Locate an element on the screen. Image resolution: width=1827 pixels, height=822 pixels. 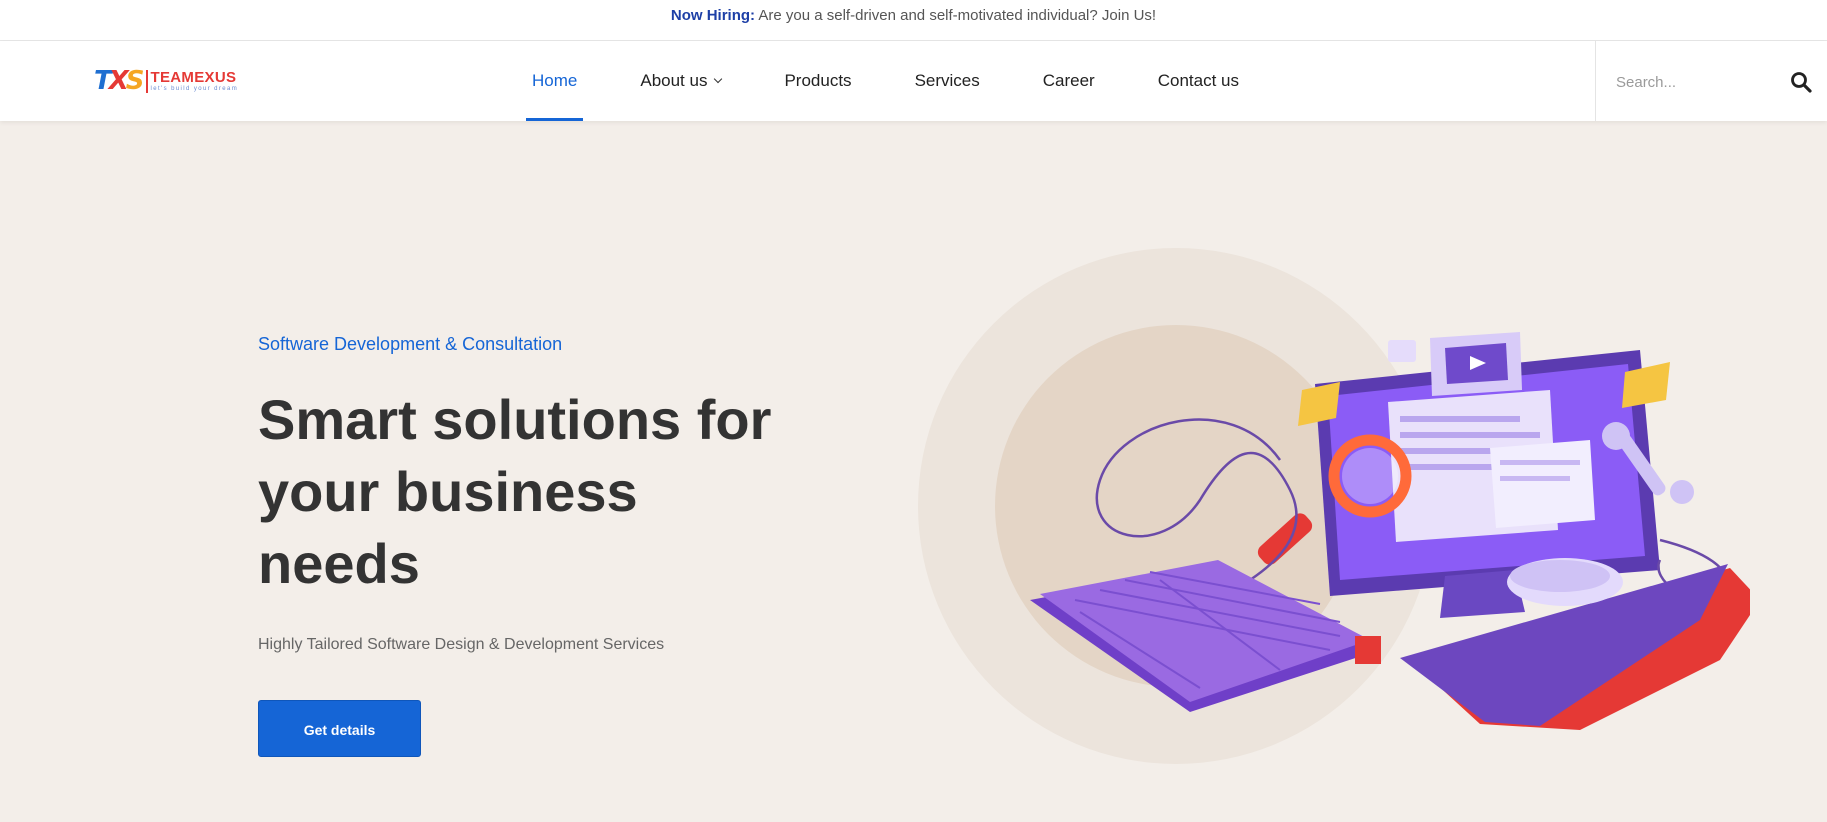
nav-contact-label: Contact us is located at coordinates (1198, 80).